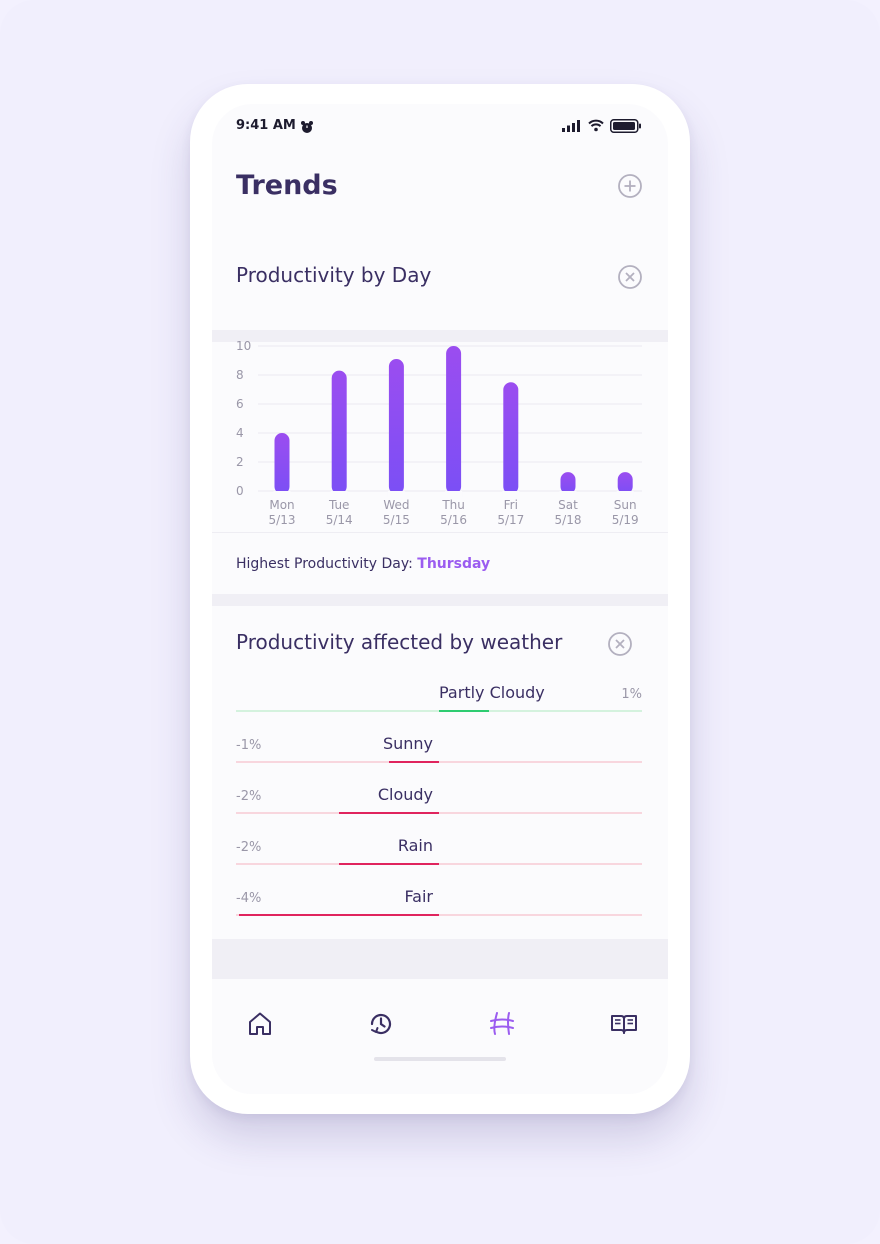 Image resolution: width=880 pixels, height=1244 pixels. What do you see at coordinates (439, 896) in the screenshot?
I see `weather-row: Fair -4%` at bounding box center [439, 896].